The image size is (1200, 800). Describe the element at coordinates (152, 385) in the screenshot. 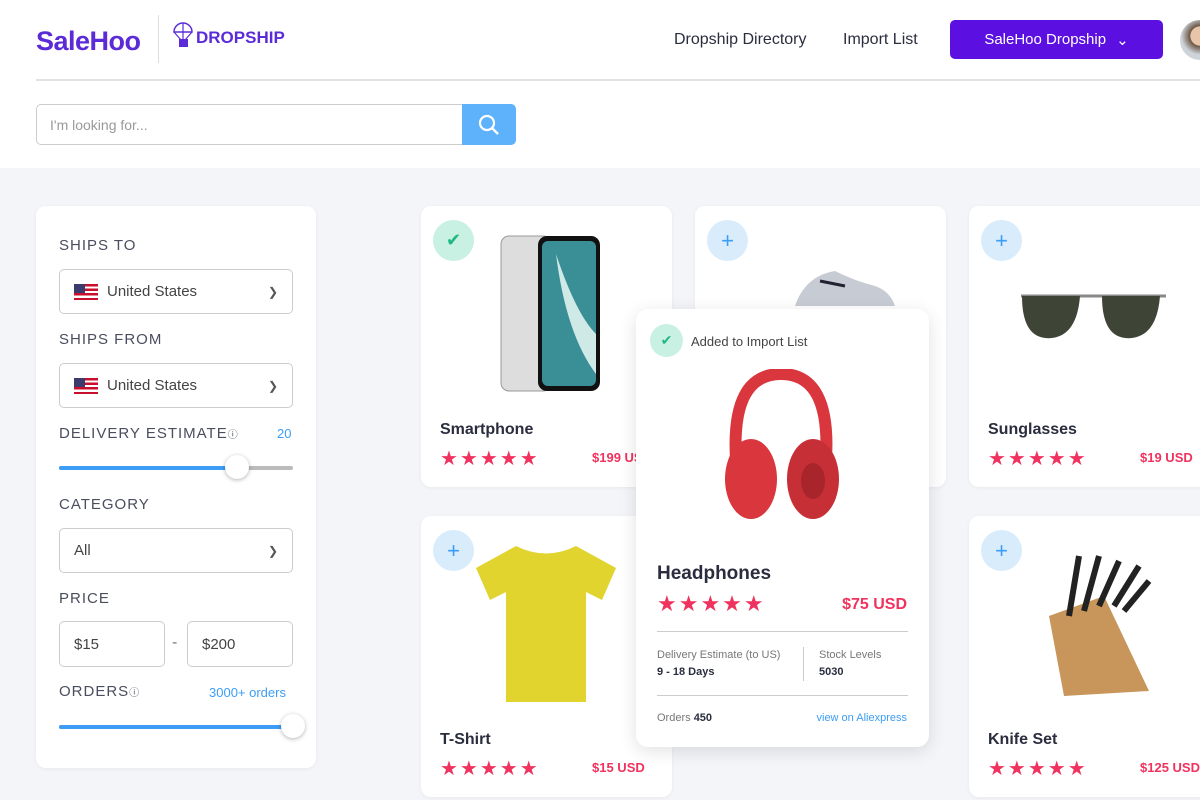

I see `ships-from-value: United States` at that location.